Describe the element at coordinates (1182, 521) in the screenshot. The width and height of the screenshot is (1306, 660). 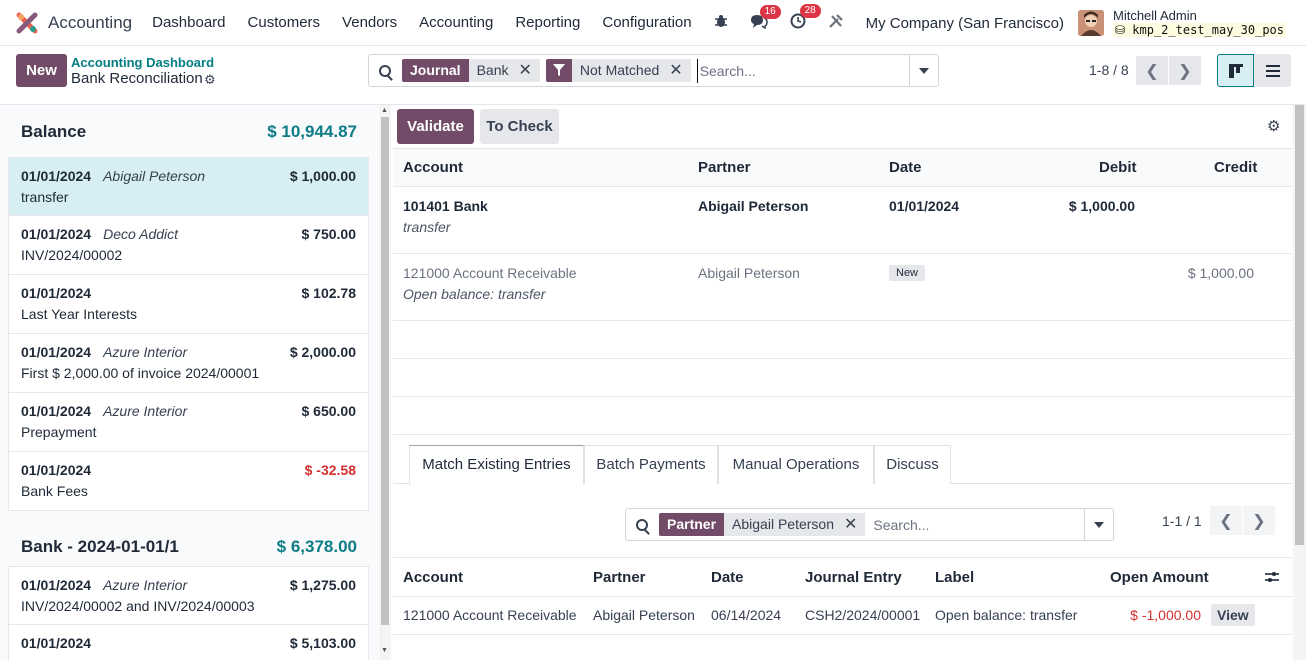
I see `match-pager-value: 1-1 / 1` at that location.